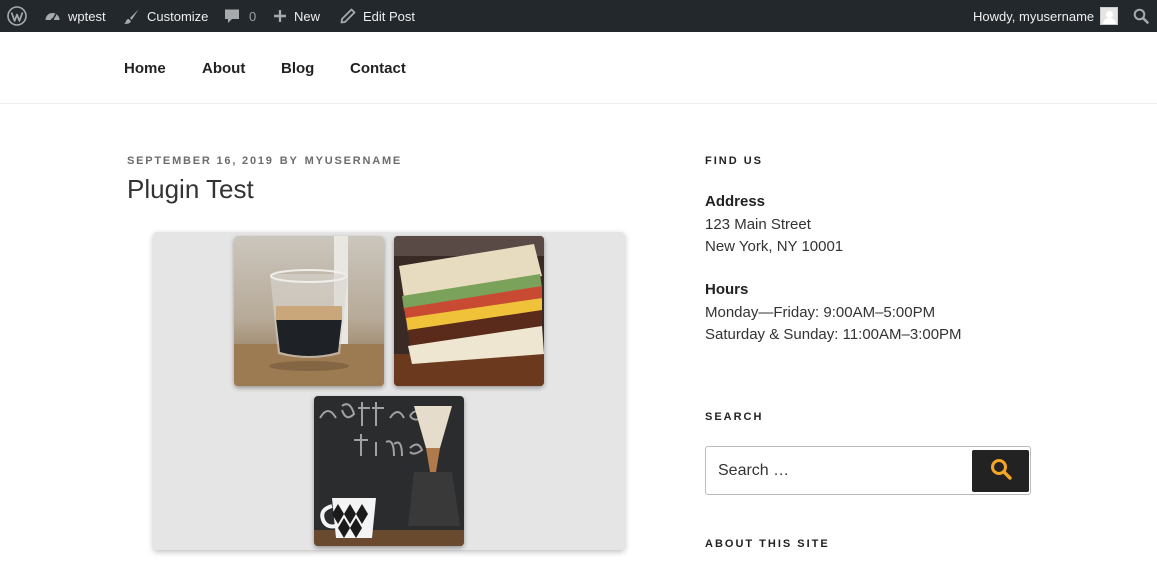  I want to click on new-content-menu: New, so click(296, 16).